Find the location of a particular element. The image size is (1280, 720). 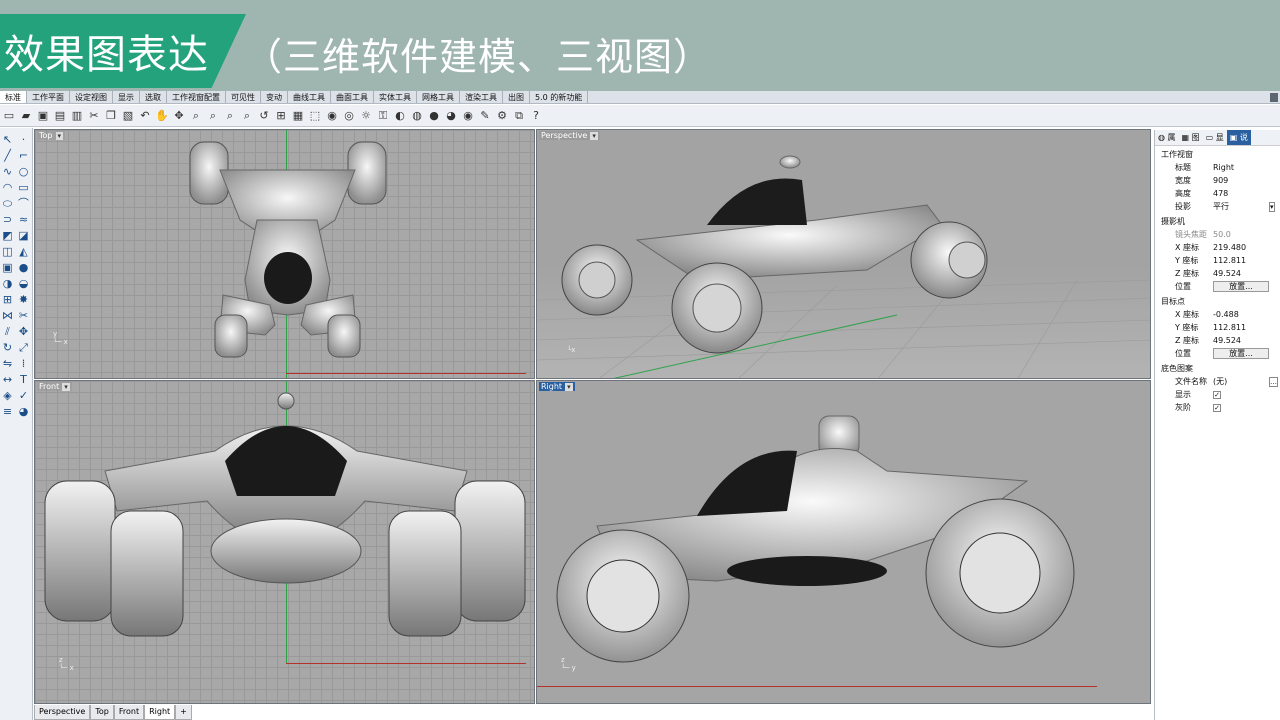

dimension-icon: ↔ is located at coordinates (7, 379).